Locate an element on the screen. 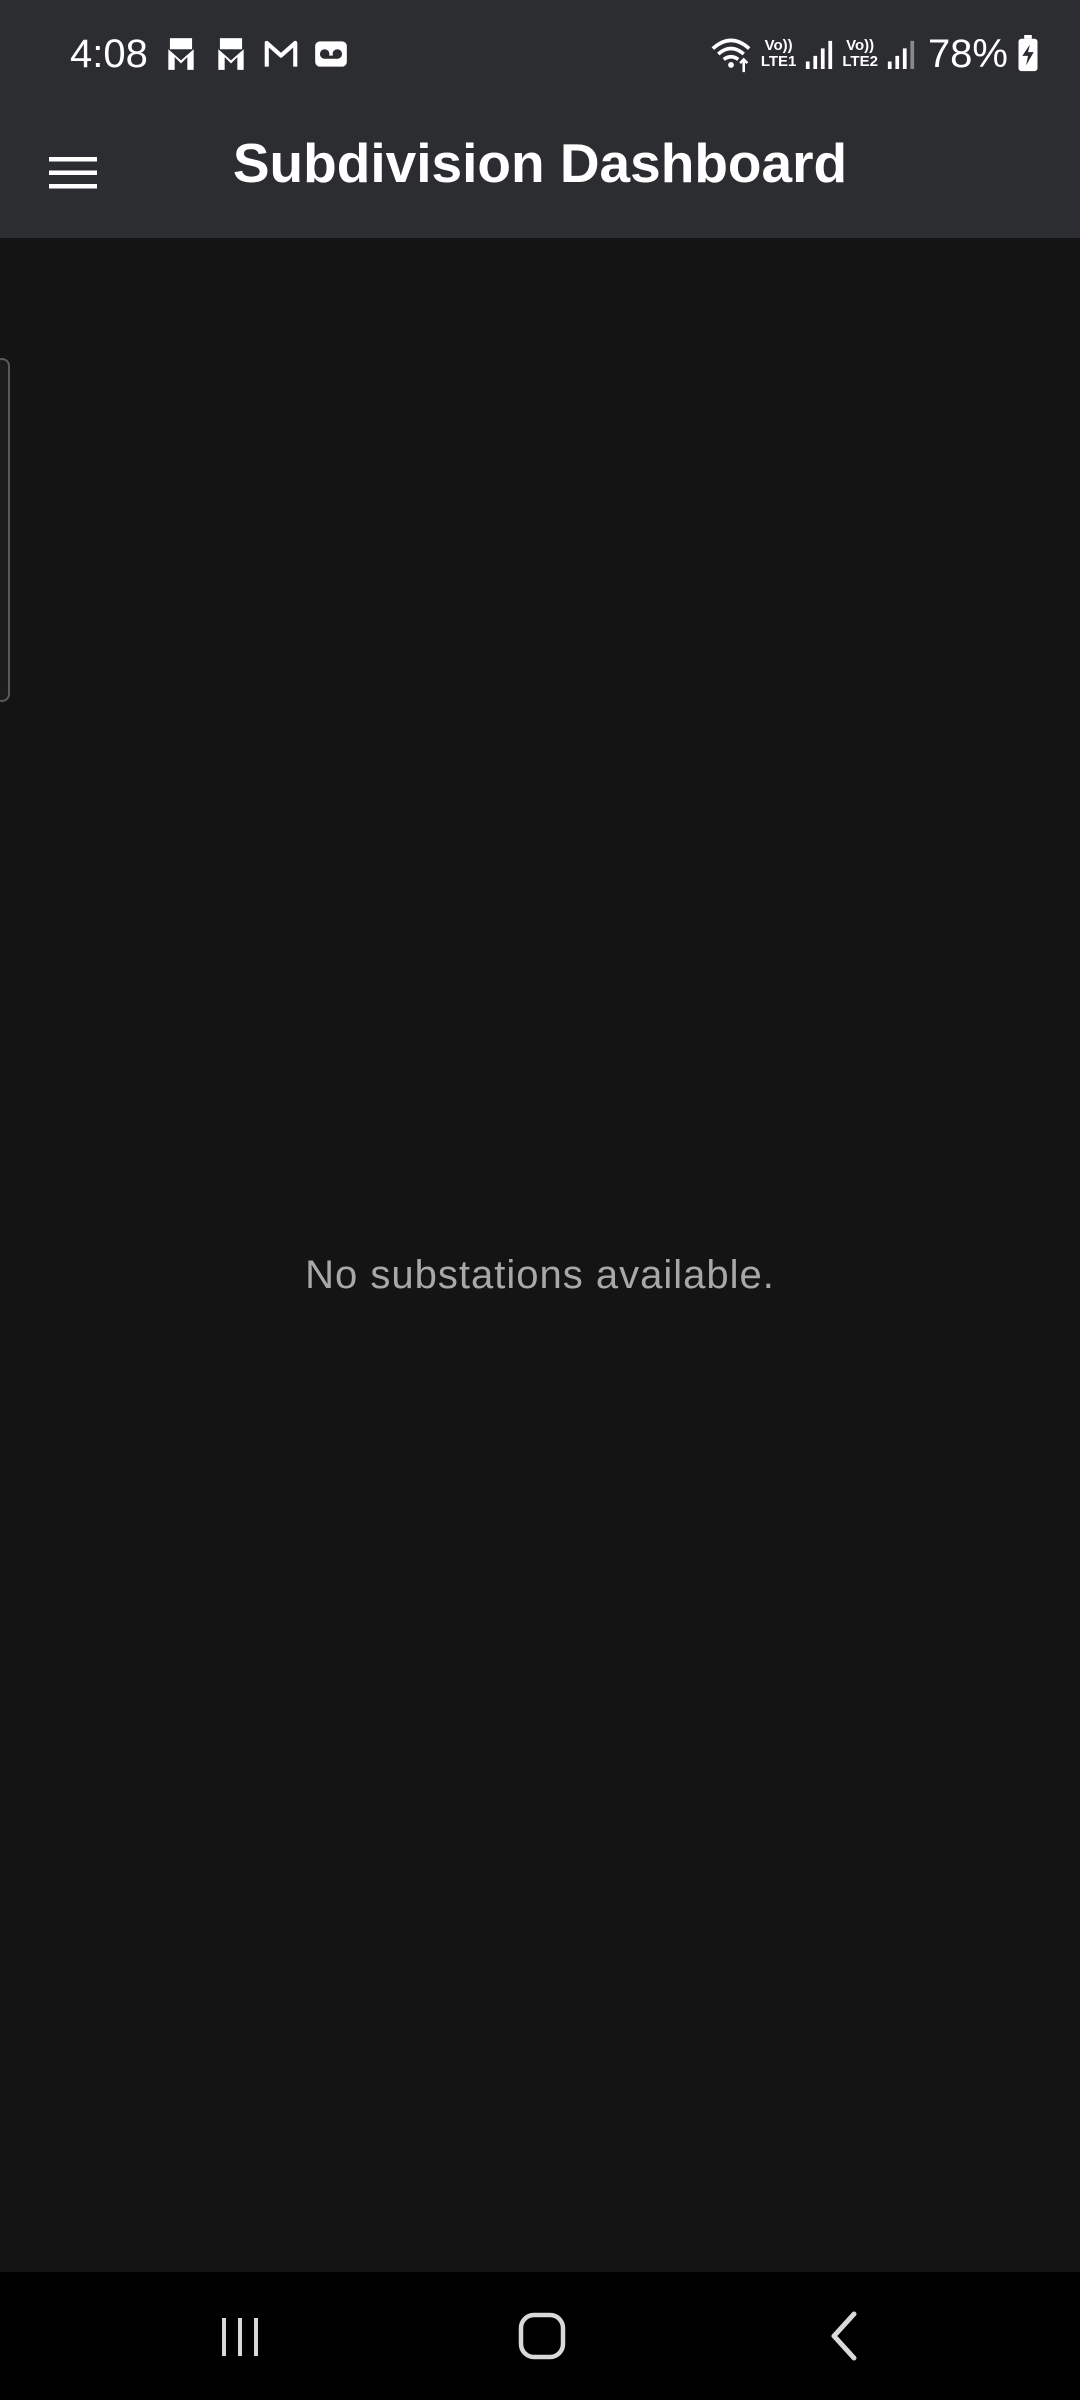  home-button is located at coordinates (542, 2336).